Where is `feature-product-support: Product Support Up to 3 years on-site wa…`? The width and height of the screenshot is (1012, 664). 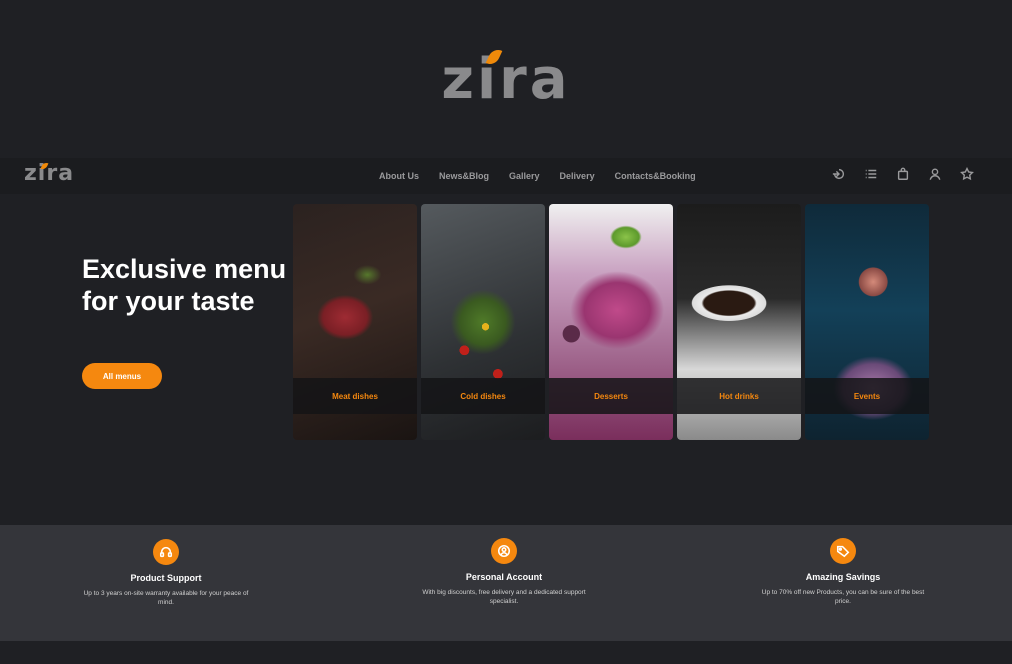 feature-product-support: Product Support Up to 3 years on-site wa… is located at coordinates (166, 573).